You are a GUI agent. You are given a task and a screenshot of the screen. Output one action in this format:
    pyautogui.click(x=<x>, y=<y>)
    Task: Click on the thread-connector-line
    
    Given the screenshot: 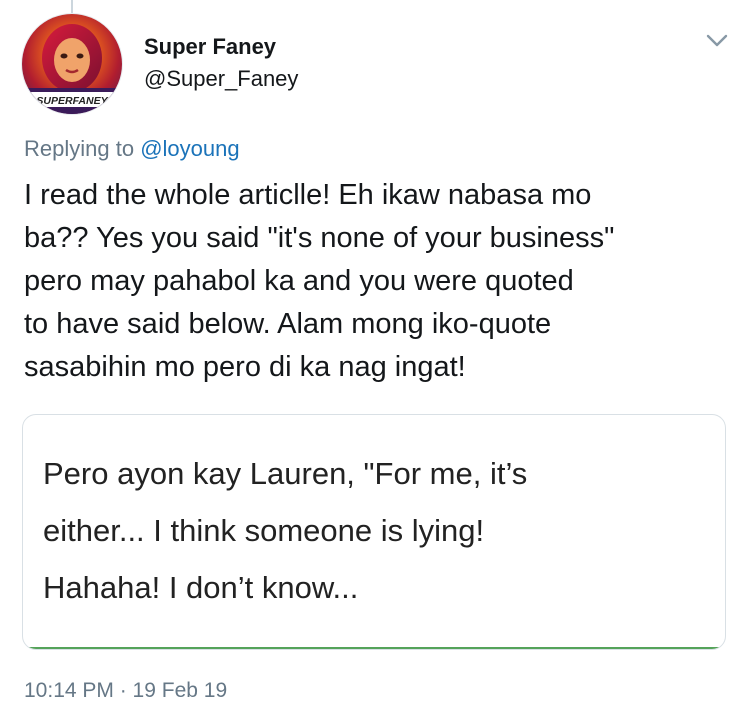 What is the action you would take?
    pyautogui.click(x=72, y=7)
    